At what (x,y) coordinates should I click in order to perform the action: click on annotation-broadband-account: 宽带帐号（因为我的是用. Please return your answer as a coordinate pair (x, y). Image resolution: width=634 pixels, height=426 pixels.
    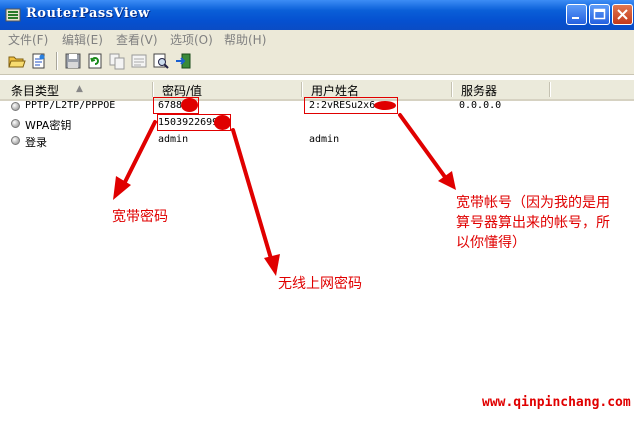
    Looking at the image, I should click on (533, 203).